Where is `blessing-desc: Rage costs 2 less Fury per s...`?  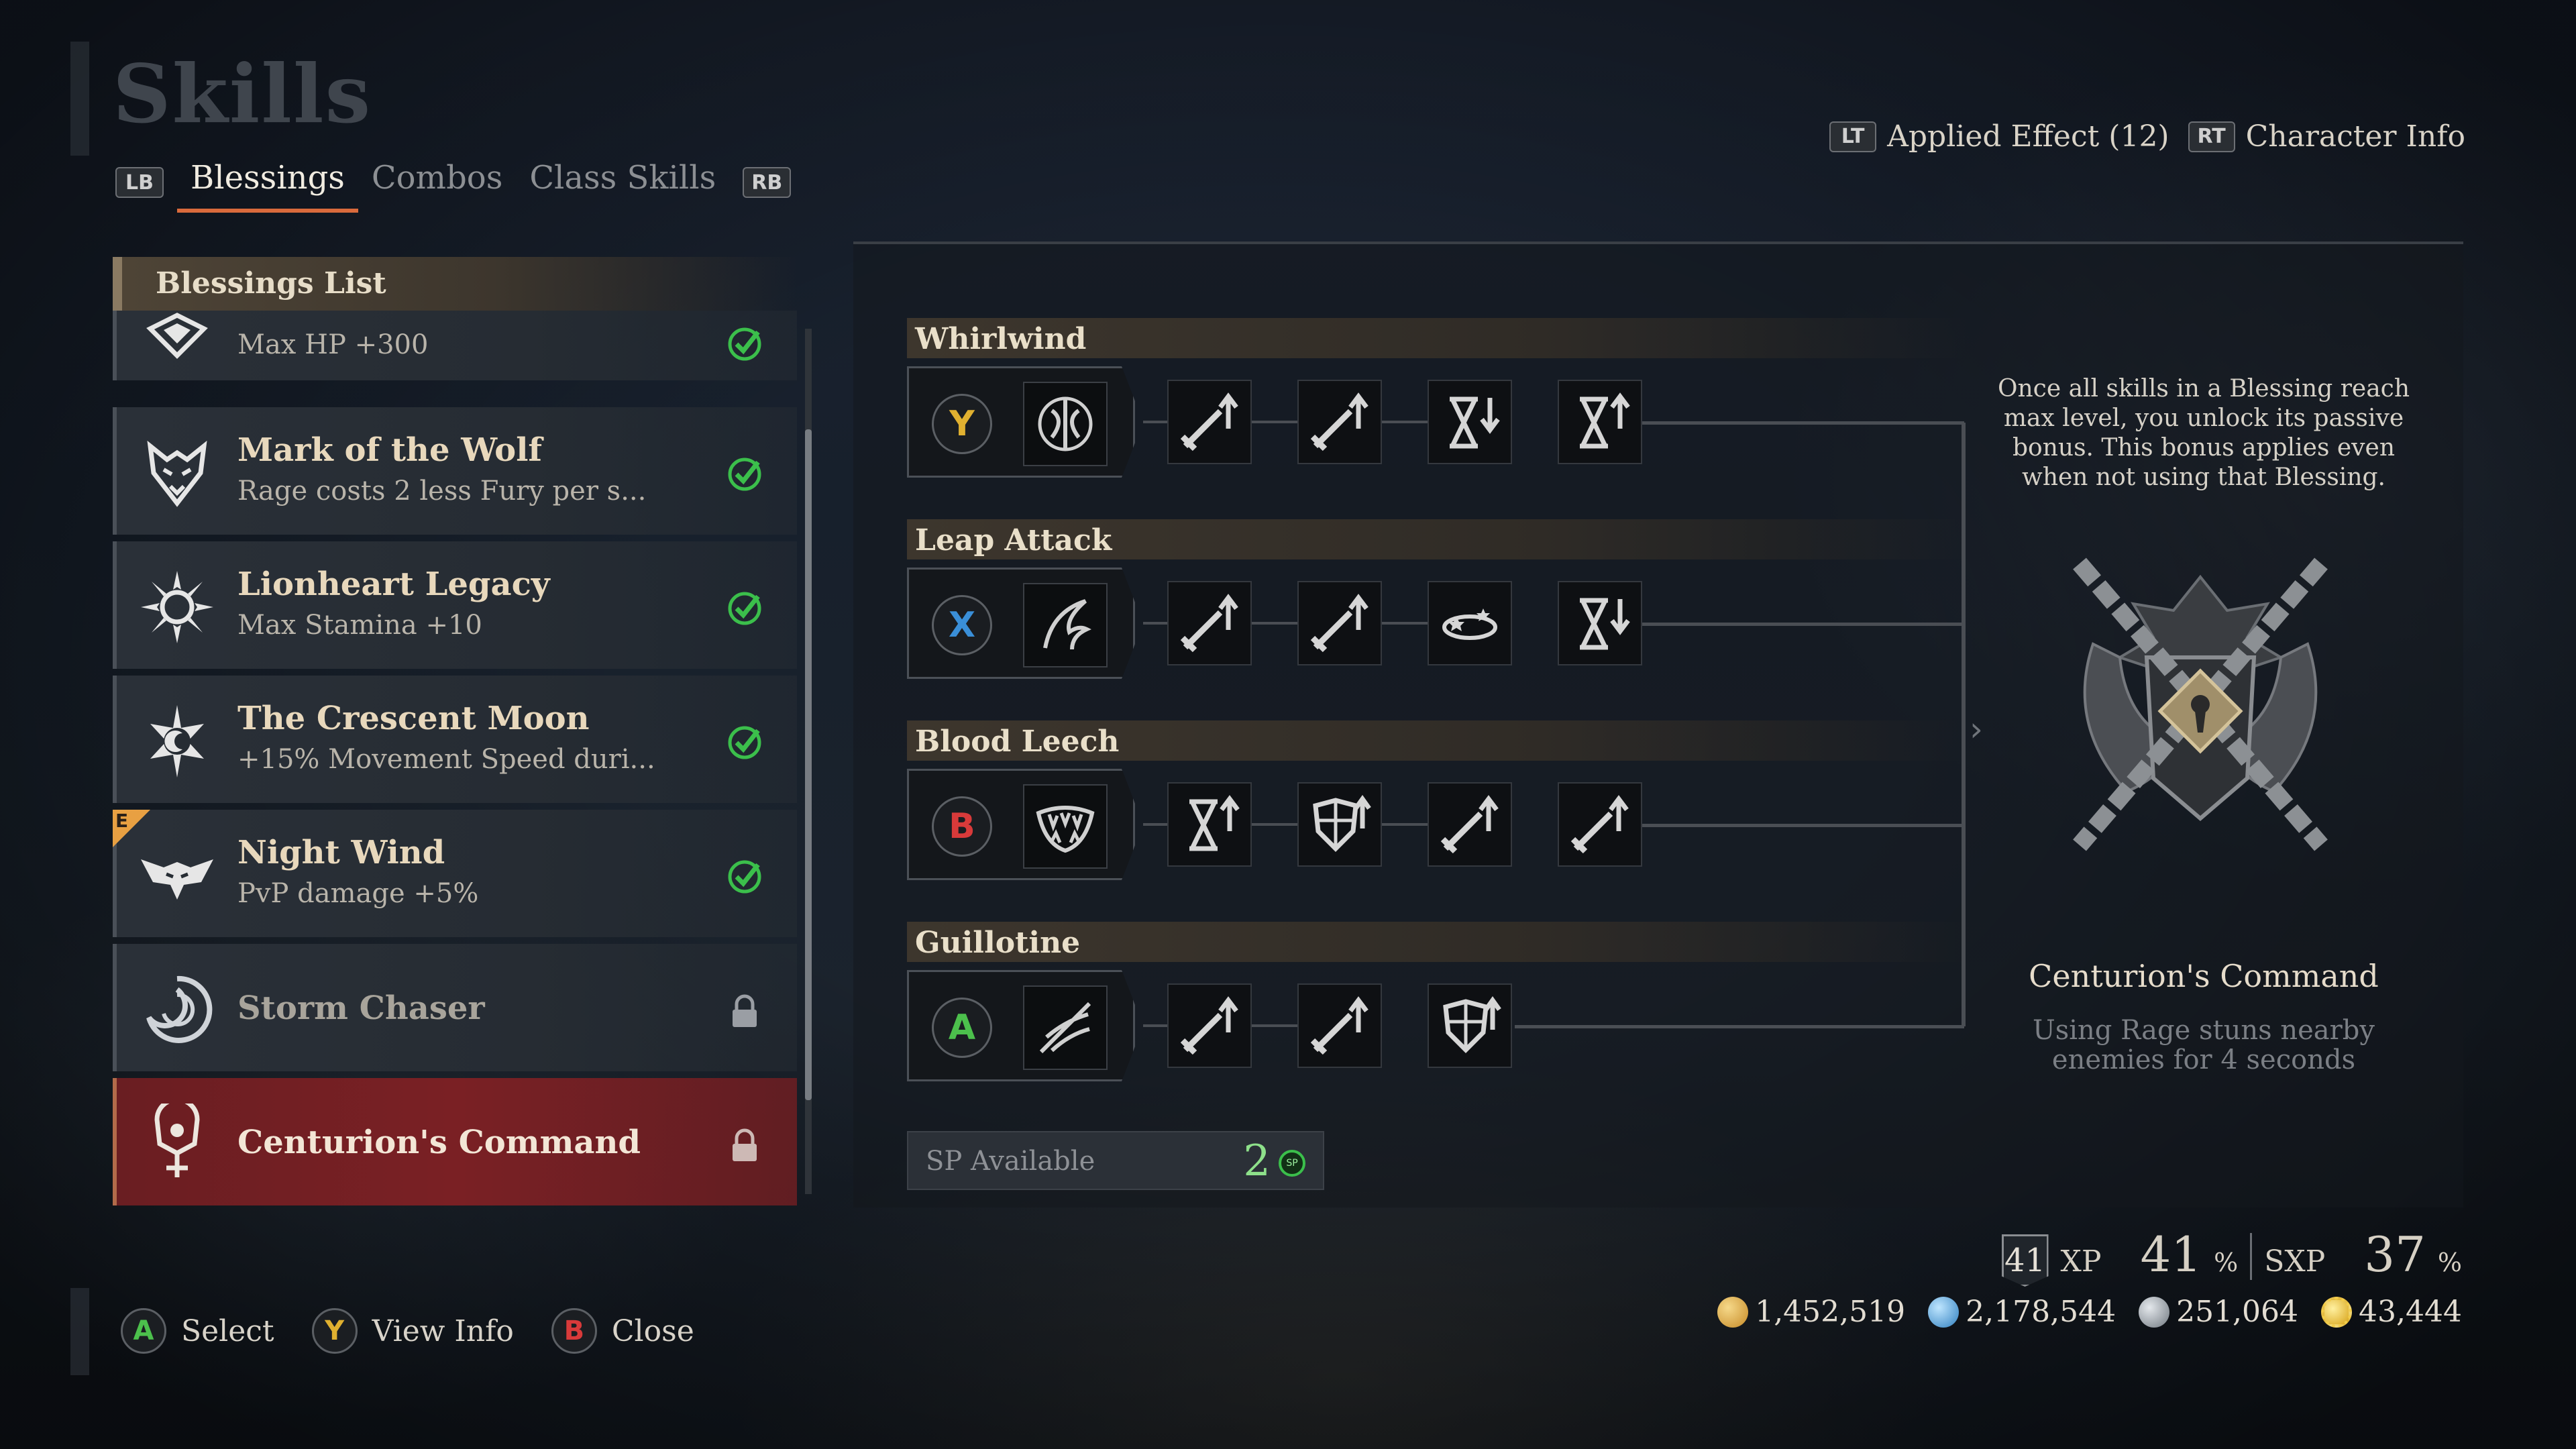 blessing-desc: Rage costs 2 less Fury per s... is located at coordinates (442, 491).